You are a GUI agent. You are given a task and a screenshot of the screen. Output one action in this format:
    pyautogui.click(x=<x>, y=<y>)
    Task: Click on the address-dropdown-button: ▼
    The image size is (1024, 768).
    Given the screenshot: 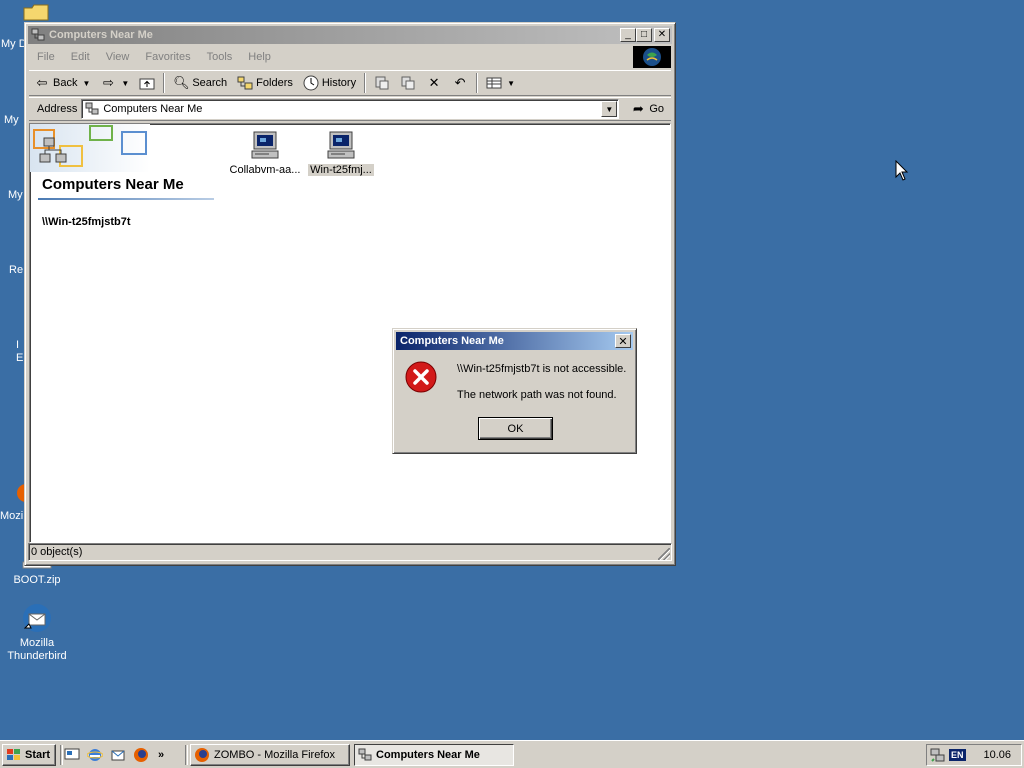 What is the action you would take?
    pyautogui.click(x=609, y=109)
    